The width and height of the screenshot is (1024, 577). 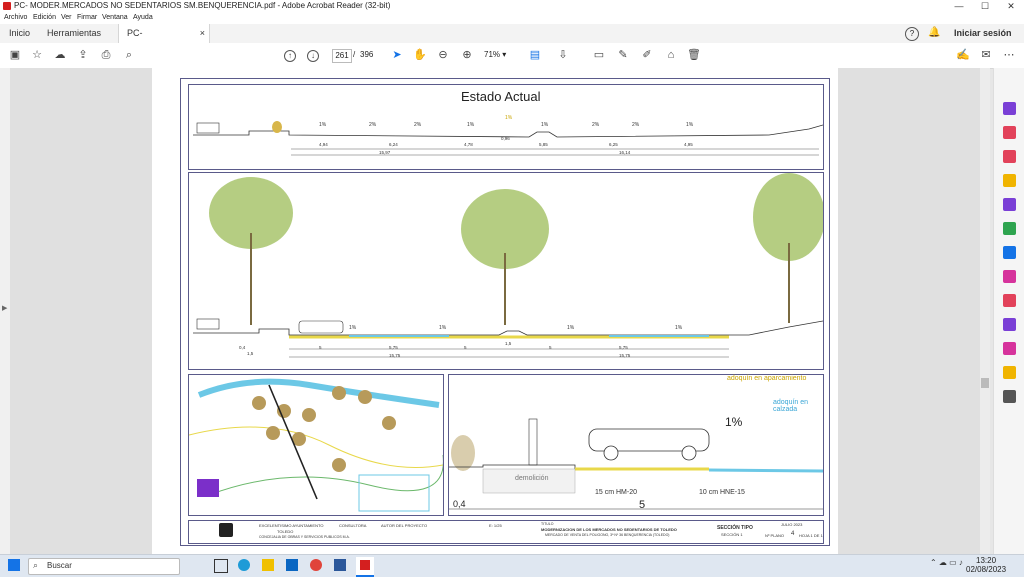 What do you see at coordinates (1009, 108) in the screenshot?
I see `export-pdf-icon` at bounding box center [1009, 108].